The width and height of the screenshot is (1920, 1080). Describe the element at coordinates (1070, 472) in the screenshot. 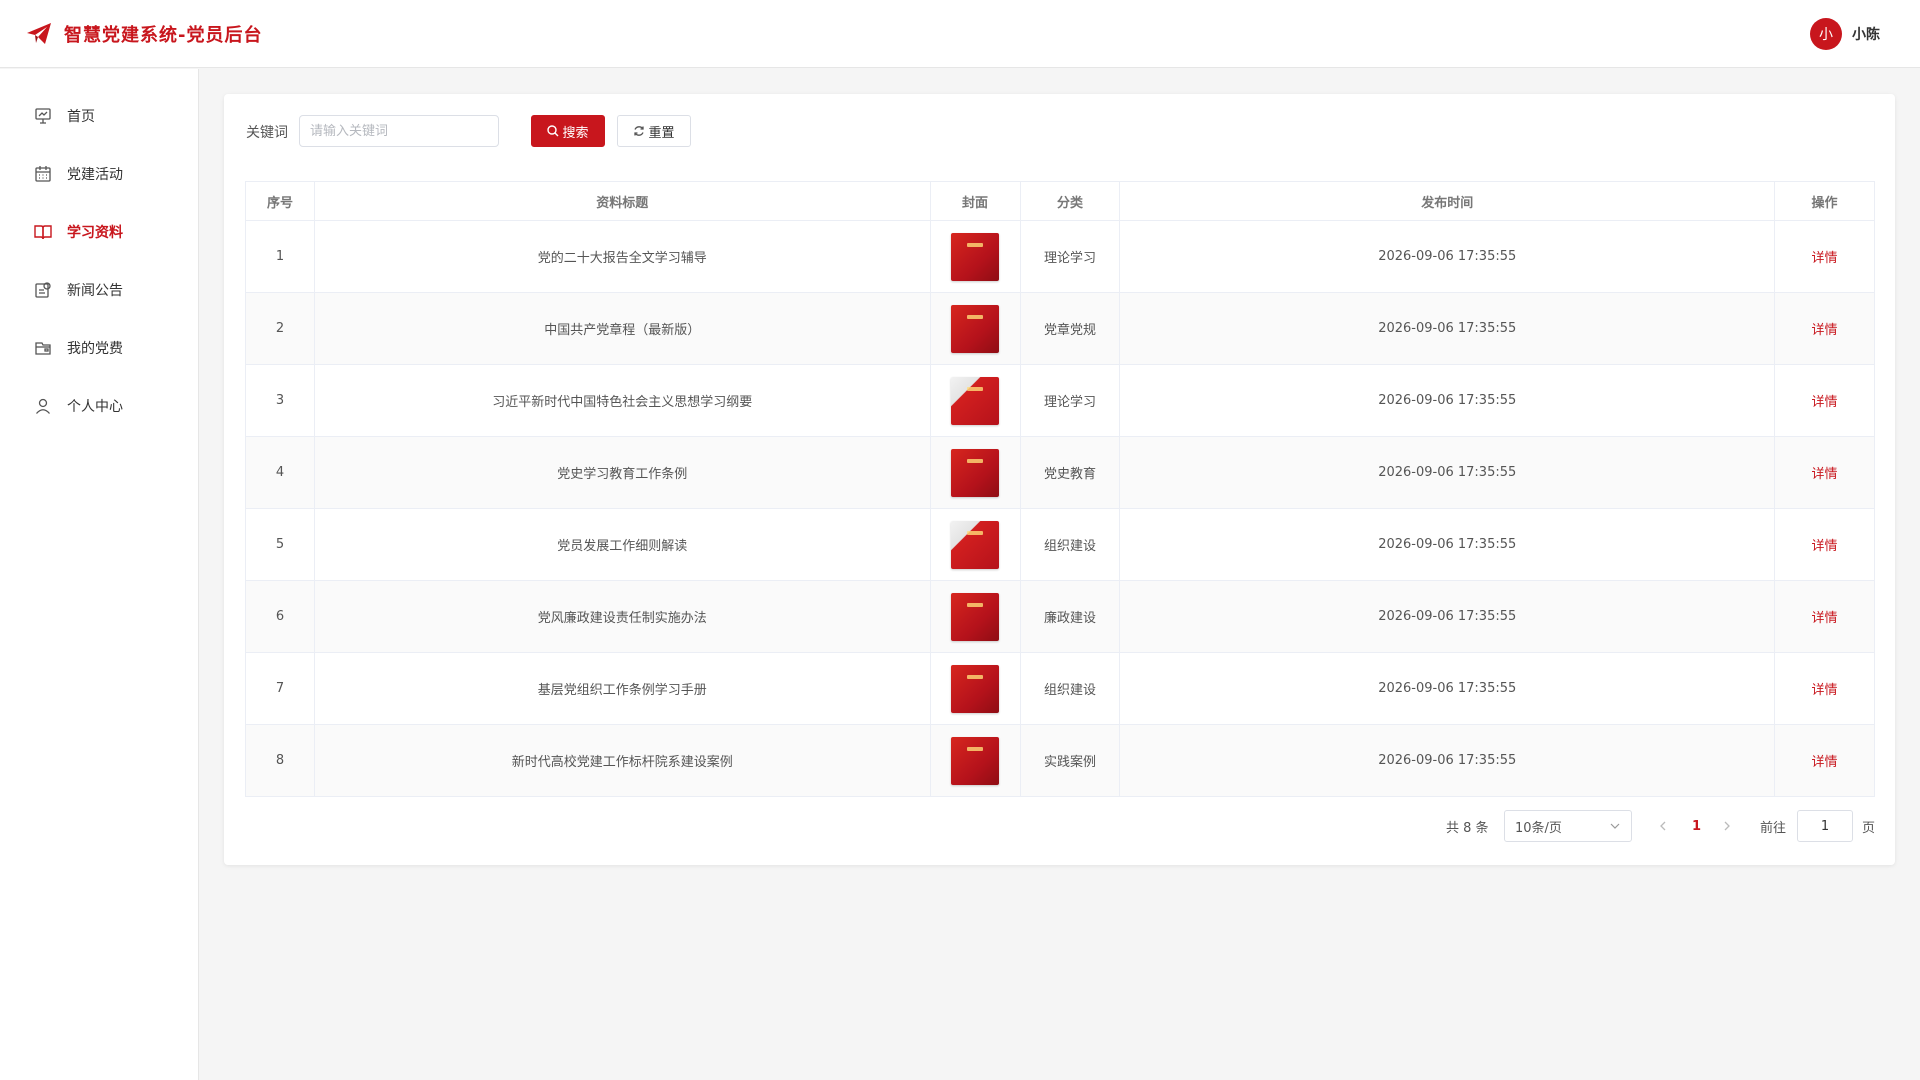

I see `row-category: 党史教育` at that location.